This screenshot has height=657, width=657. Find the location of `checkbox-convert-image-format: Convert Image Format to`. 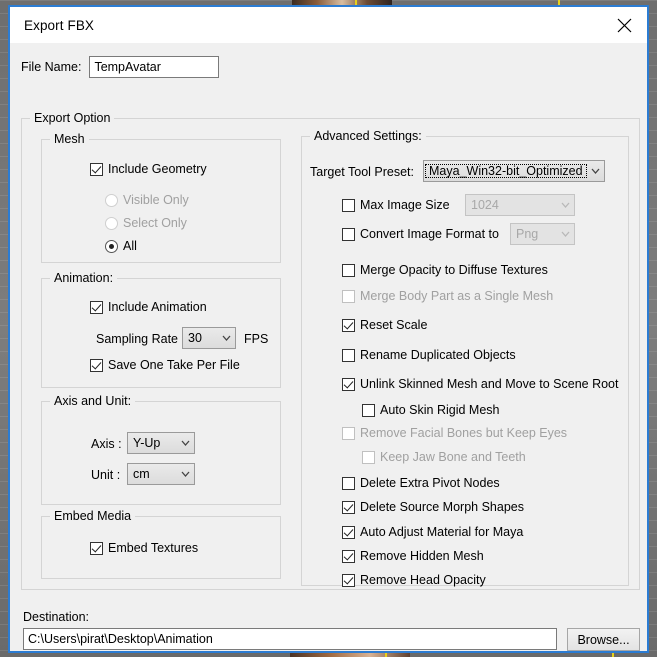

checkbox-convert-image-format: Convert Image Format to is located at coordinates (420, 234).